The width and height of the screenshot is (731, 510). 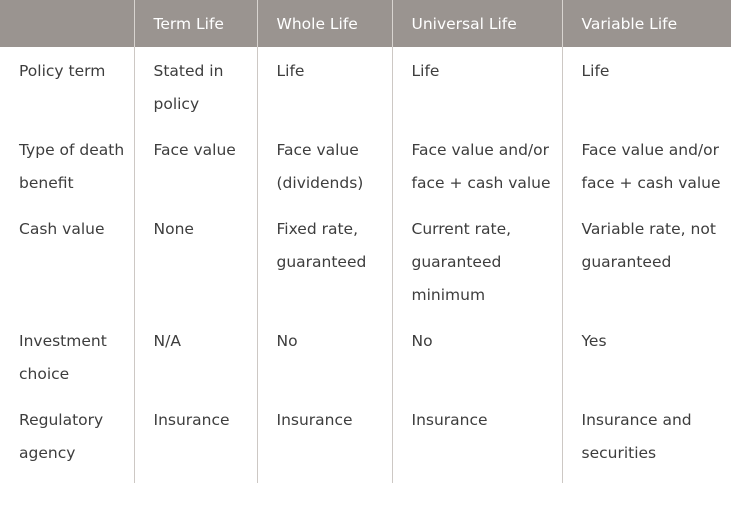 What do you see at coordinates (324, 173) in the screenshot?
I see `cell-whole-life: Face value (dividends)` at bounding box center [324, 173].